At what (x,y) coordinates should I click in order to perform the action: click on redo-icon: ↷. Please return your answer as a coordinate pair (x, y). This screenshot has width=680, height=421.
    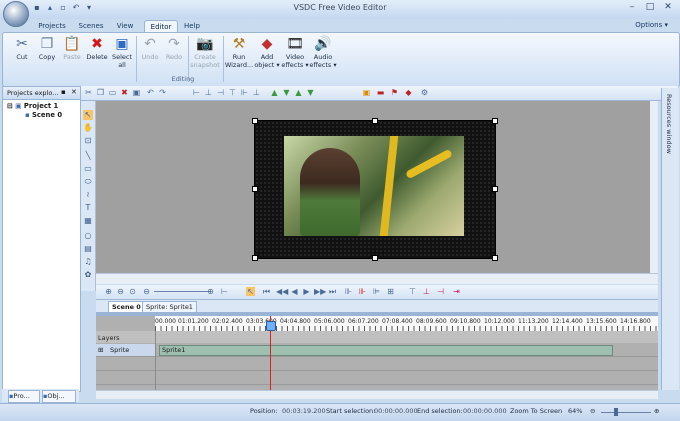
    Looking at the image, I should click on (162, 92).